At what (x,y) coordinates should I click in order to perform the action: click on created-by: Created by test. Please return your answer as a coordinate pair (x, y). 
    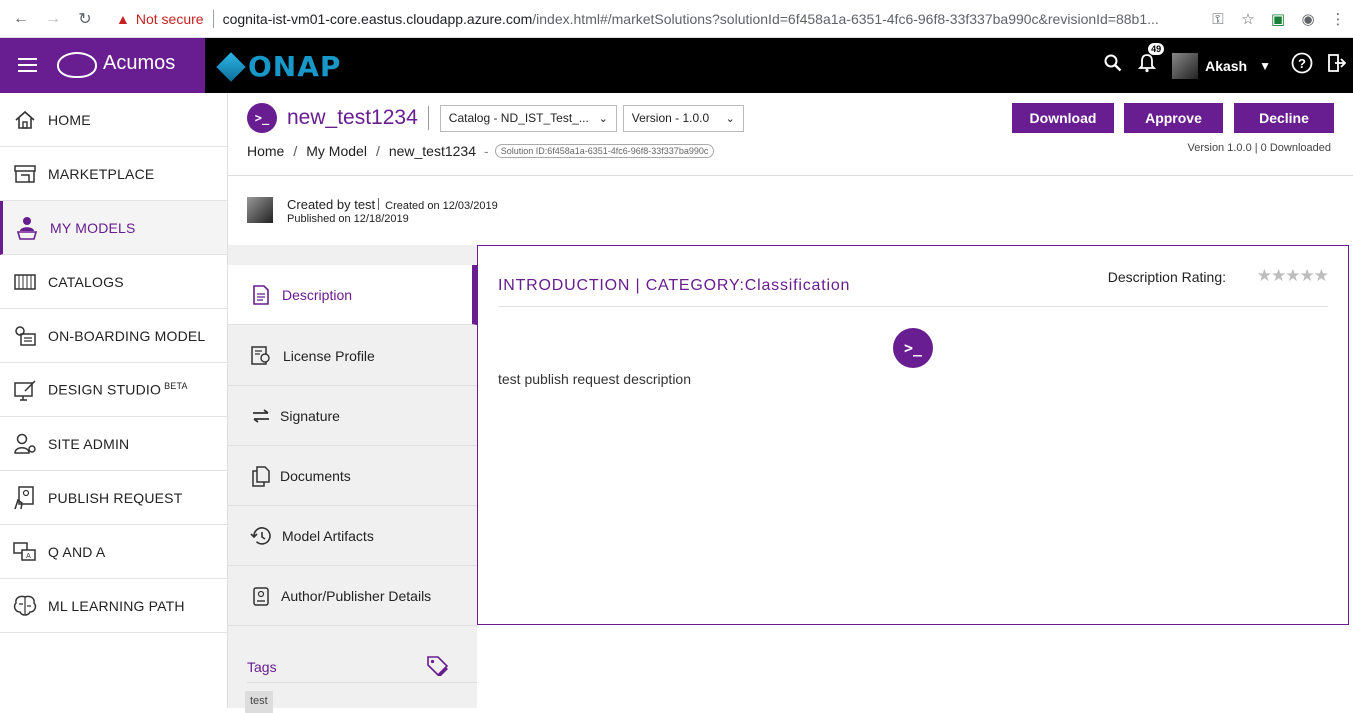
    Looking at the image, I should click on (331, 204).